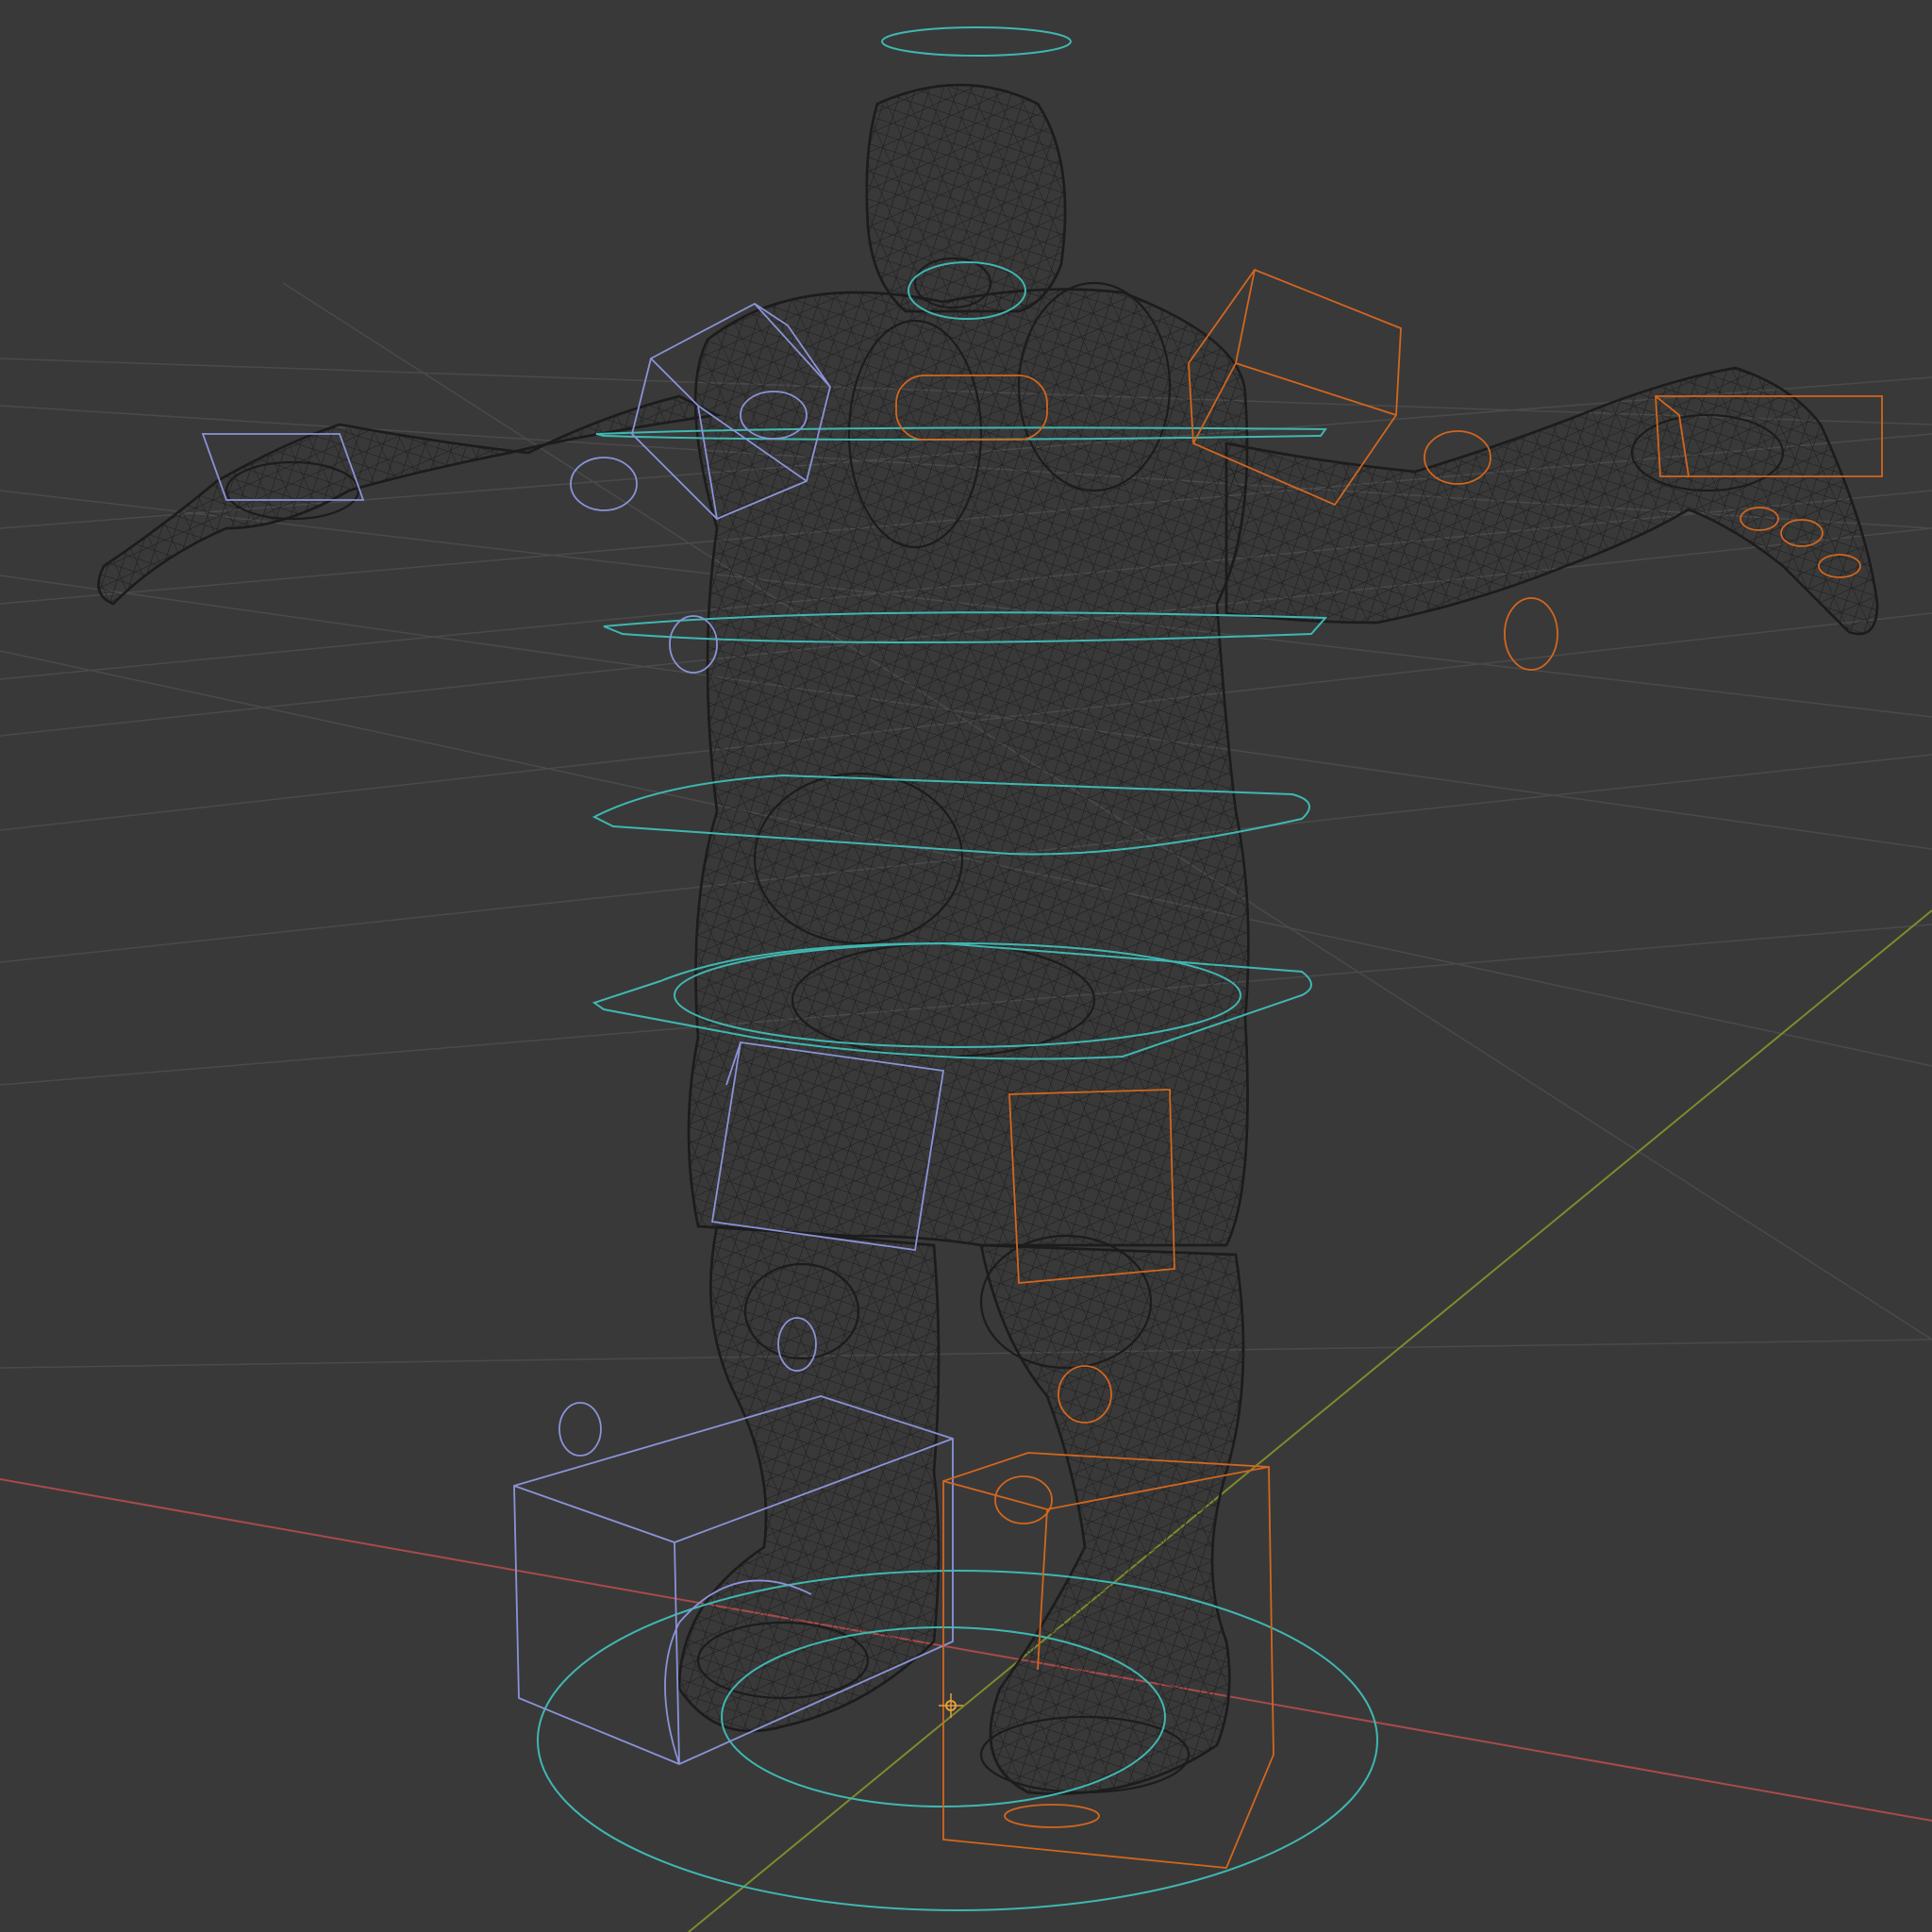 The height and width of the screenshot is (1932, 1932). Describe the element at coordinates (976, 41) in the screenshot. I see `head-ring` at that location.